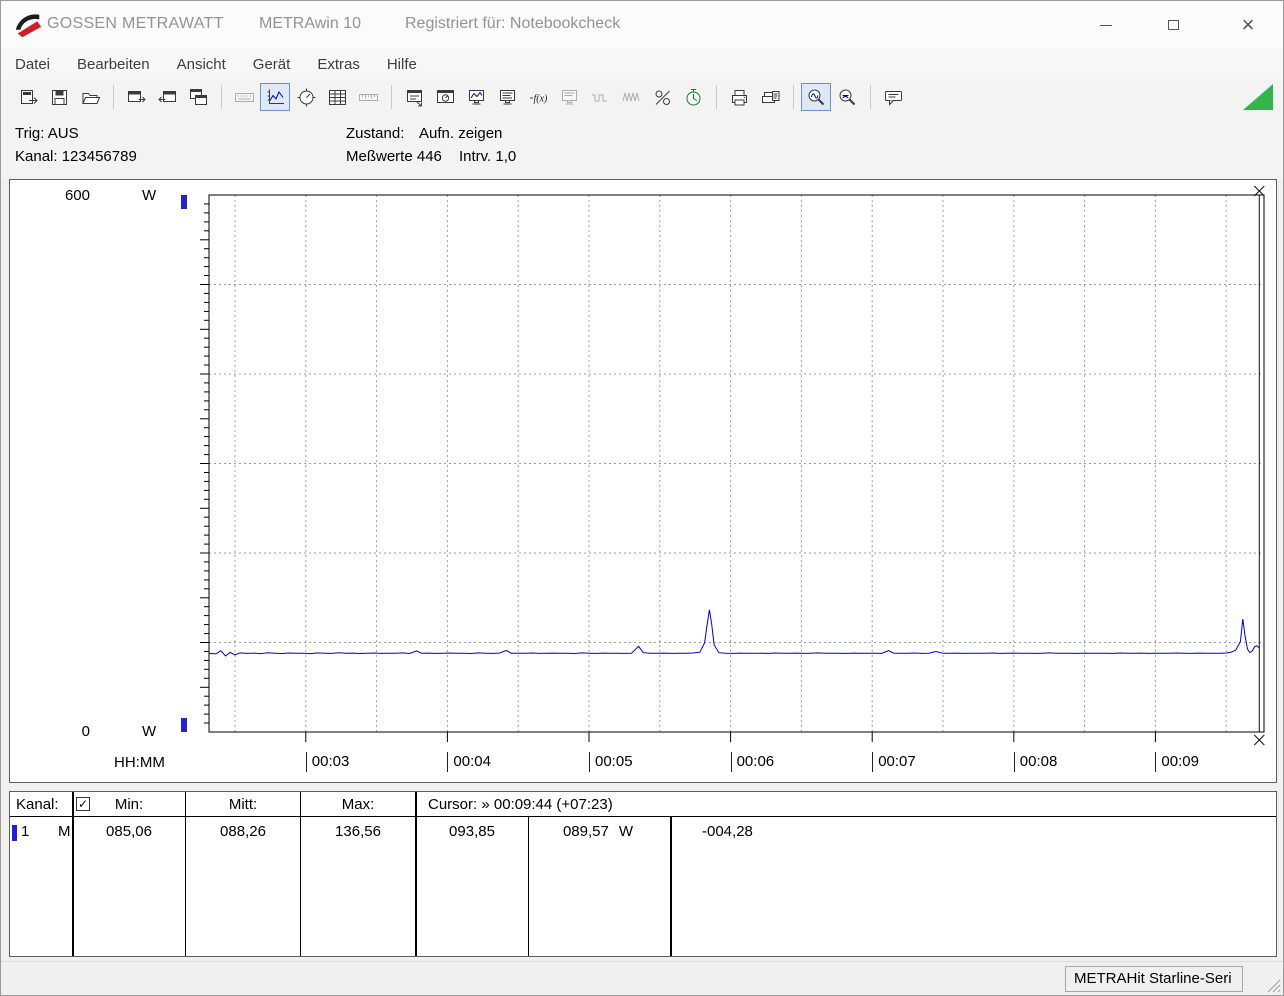 This screenshot has width=1284, height=996. I want to click on value-unit: W, so click(626, 831).